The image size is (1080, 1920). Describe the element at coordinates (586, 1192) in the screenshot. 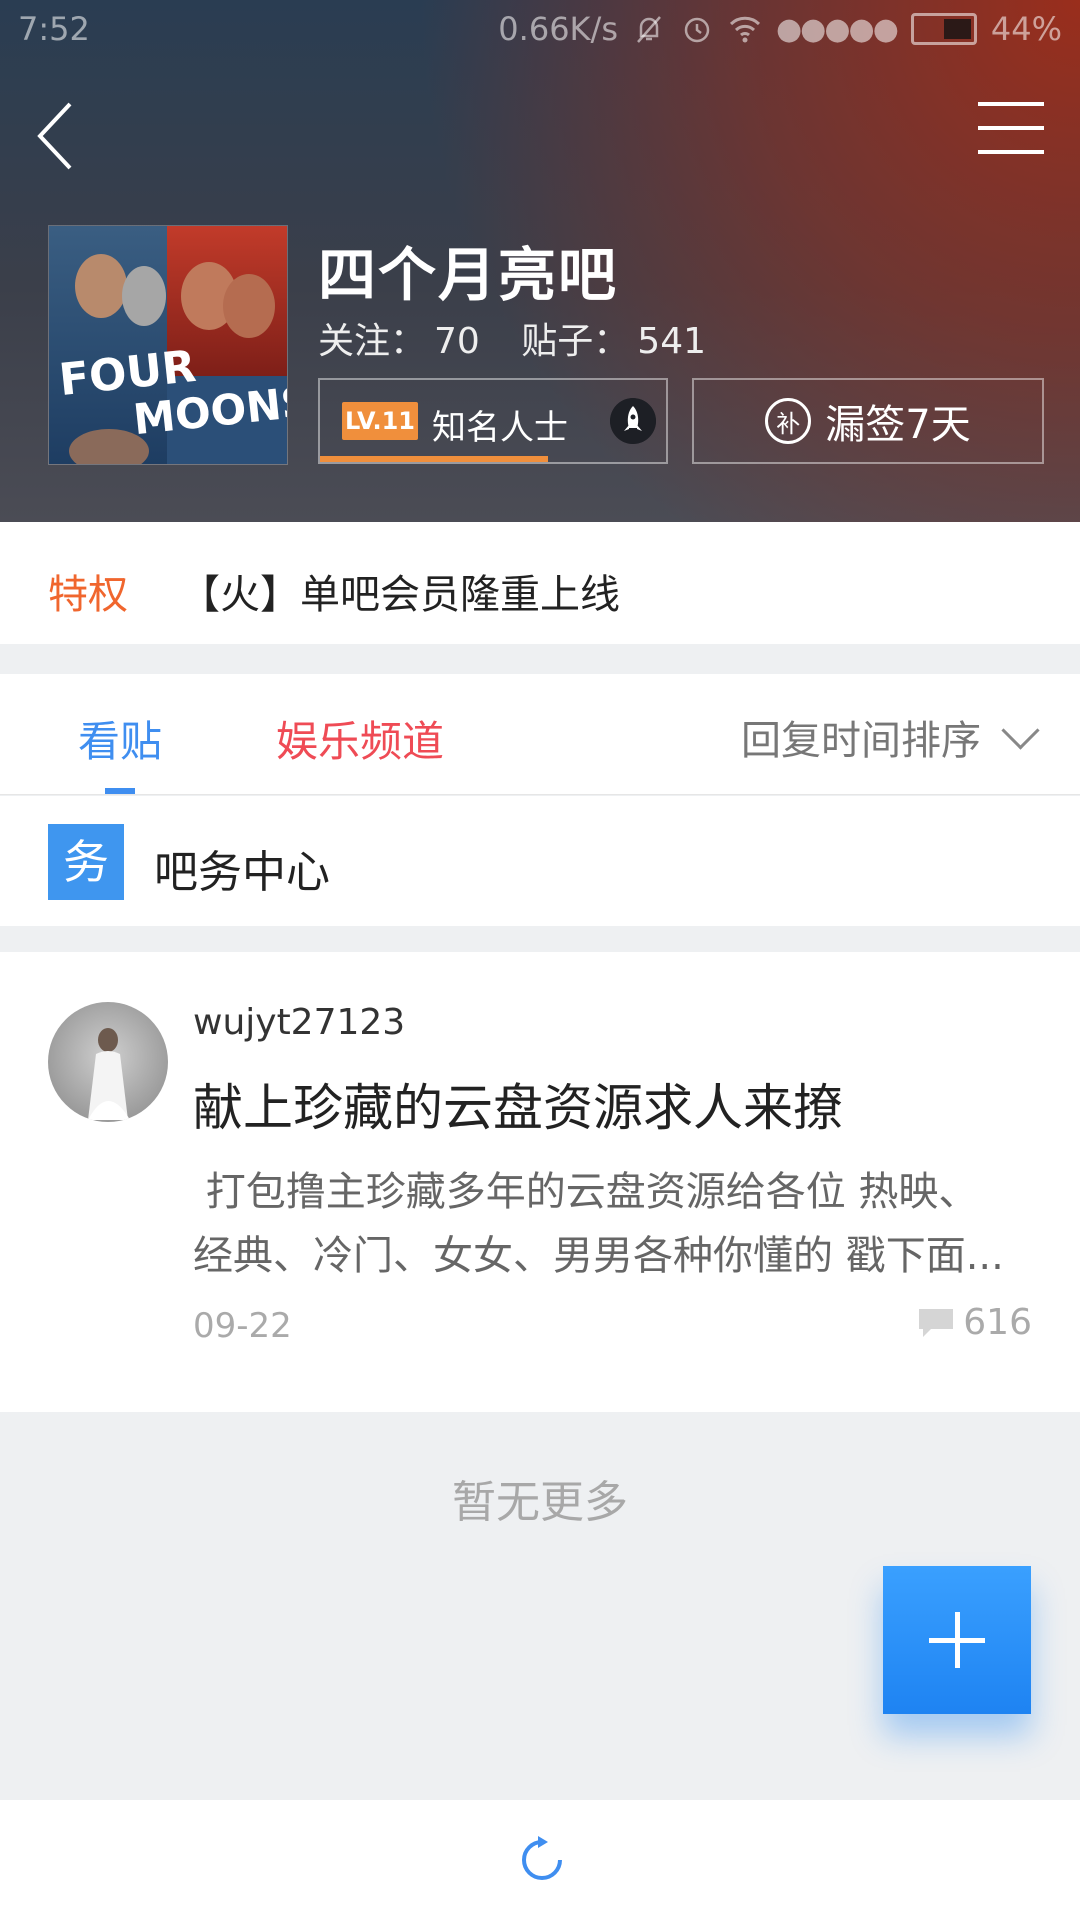

I see `post-excerpt-line-1: 打包撸主珍藏多年的云盘资源给各位 热映、` at that location.